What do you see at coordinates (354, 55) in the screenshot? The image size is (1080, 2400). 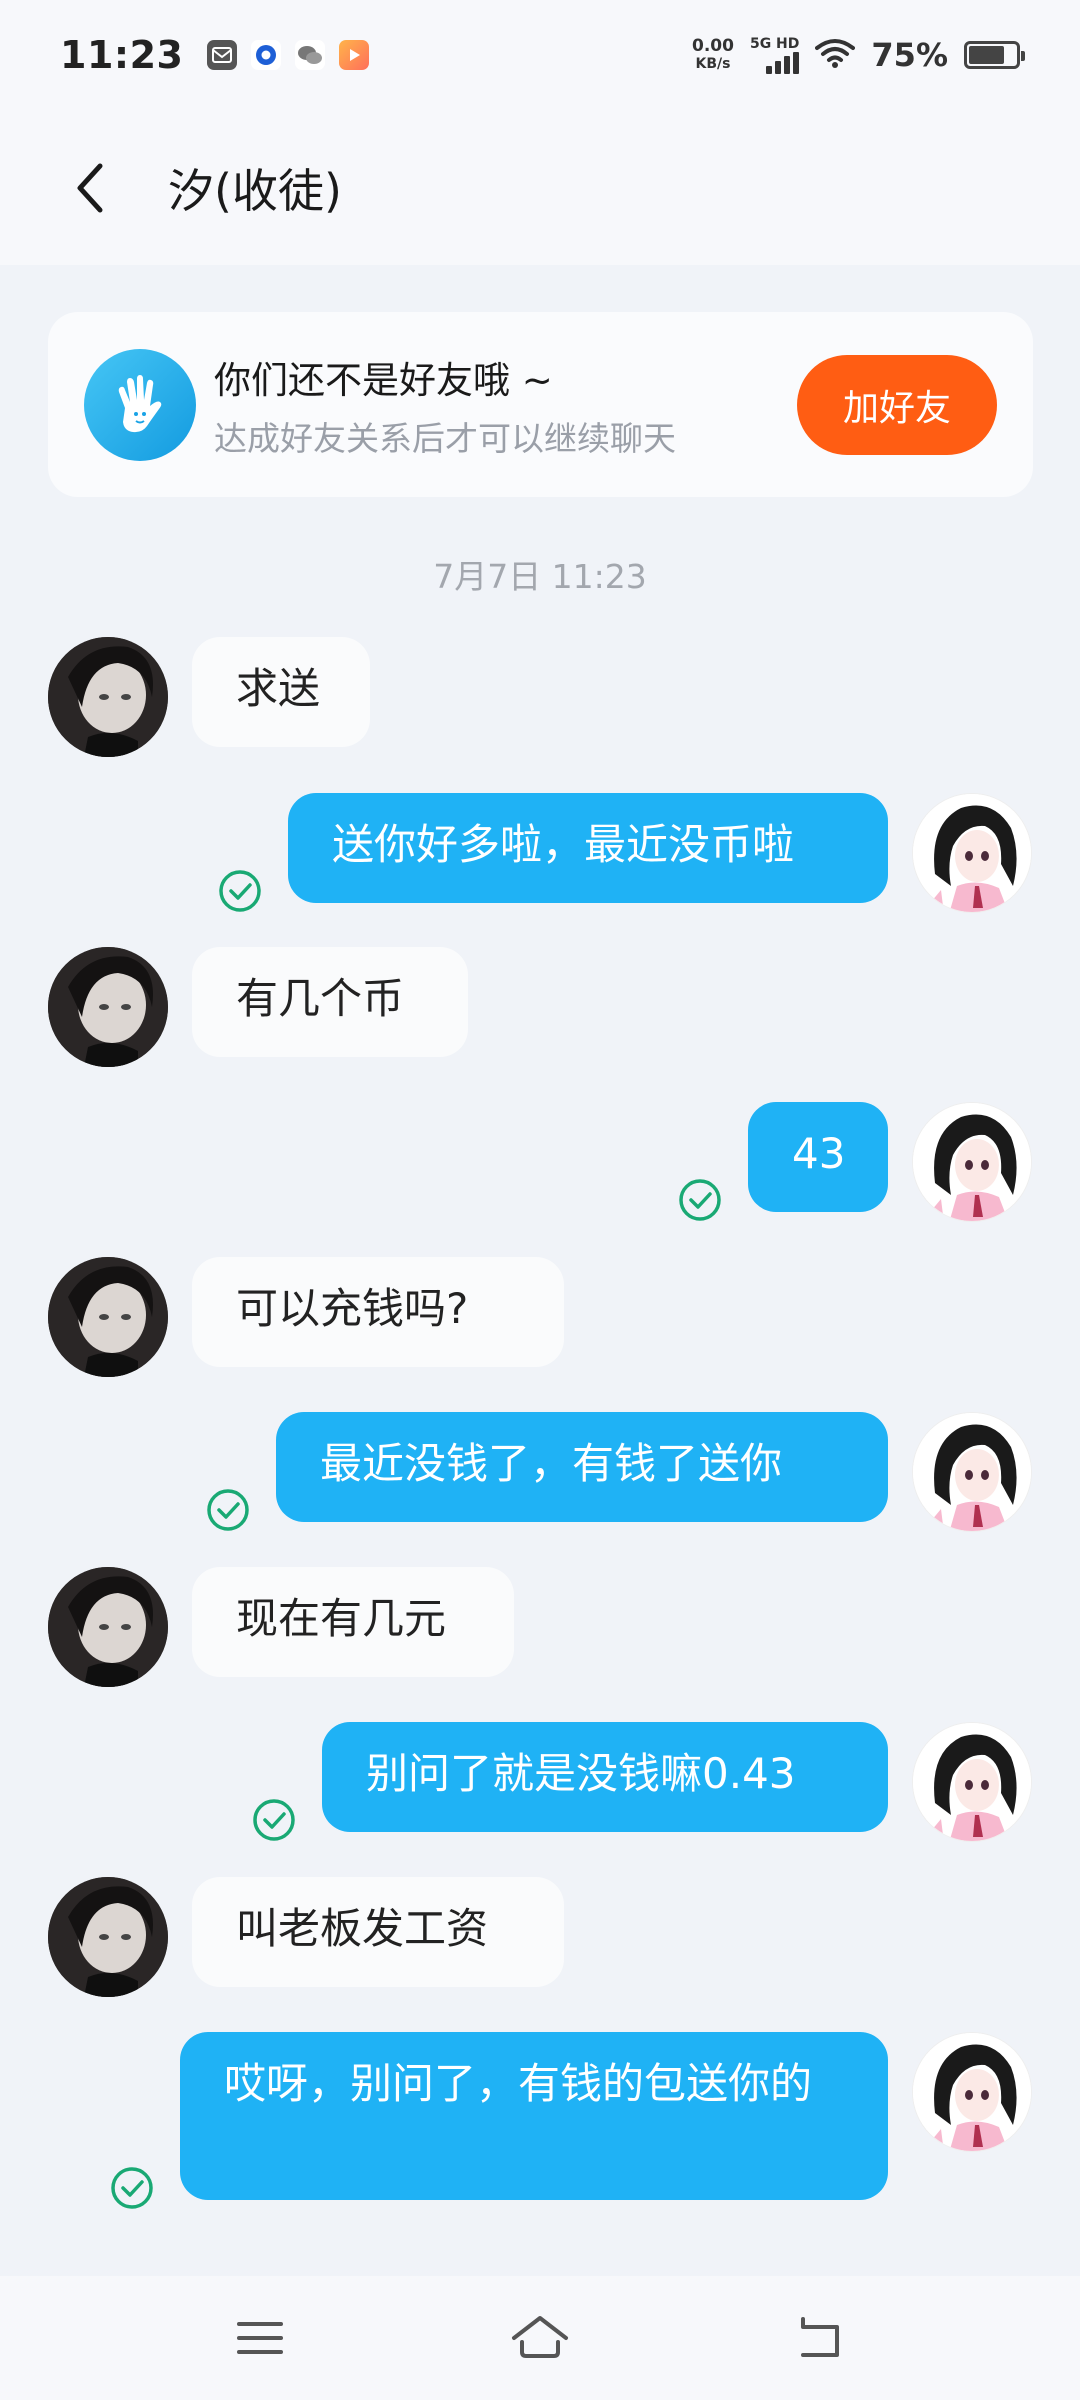 I see `video-app-icon` at bounding box center [354, 55].